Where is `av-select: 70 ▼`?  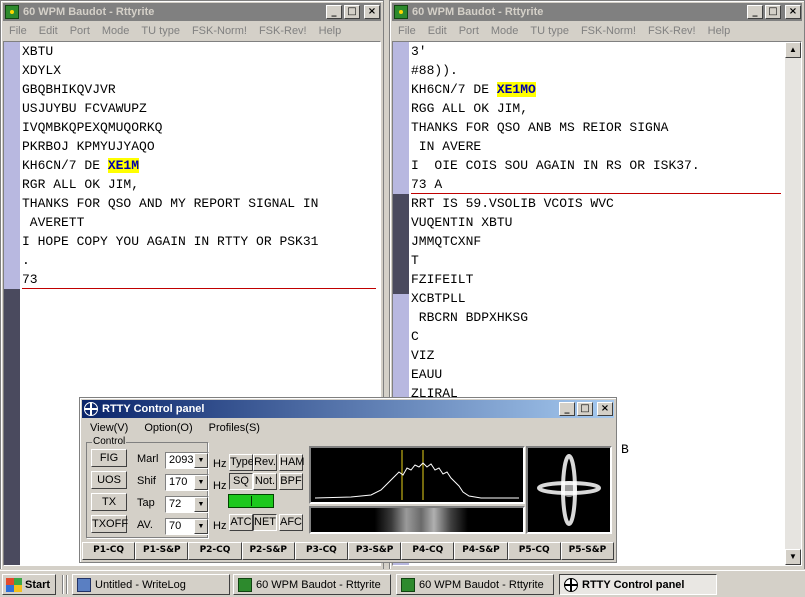
av-select: 70 ▼ is located at coordinates (187, 526).